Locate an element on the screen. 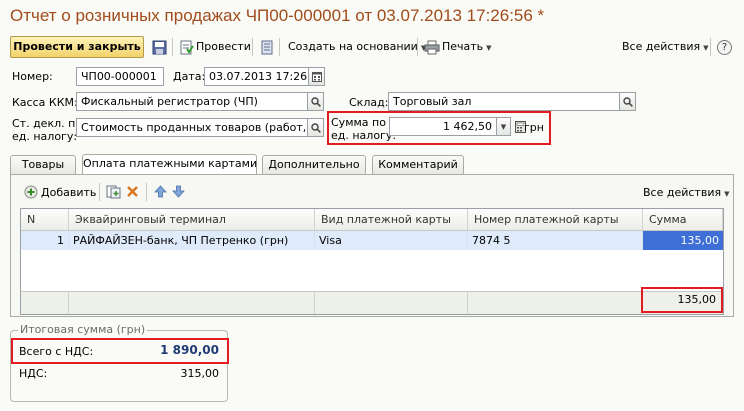 The width and height of the screenshot is (744, 411). help-icon: ? is located at coordinates (724, 47).